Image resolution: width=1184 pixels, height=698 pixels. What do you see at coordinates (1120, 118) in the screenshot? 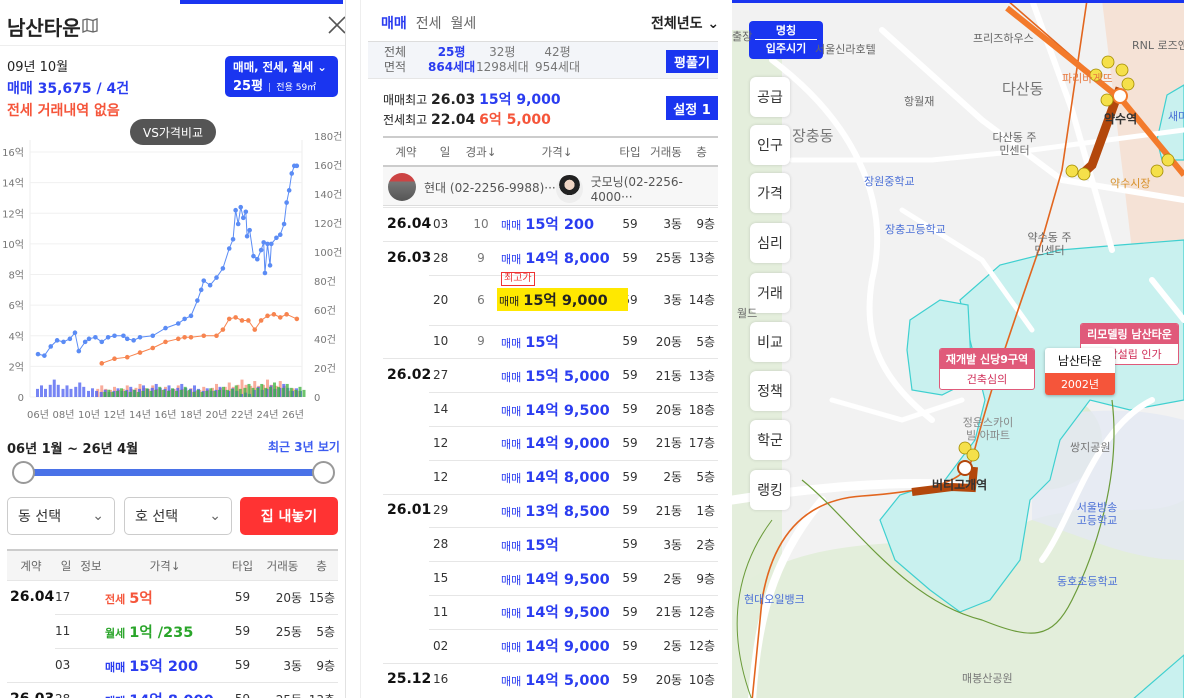
I see `station-label: 약수역` at bounding box center [1120, 118].